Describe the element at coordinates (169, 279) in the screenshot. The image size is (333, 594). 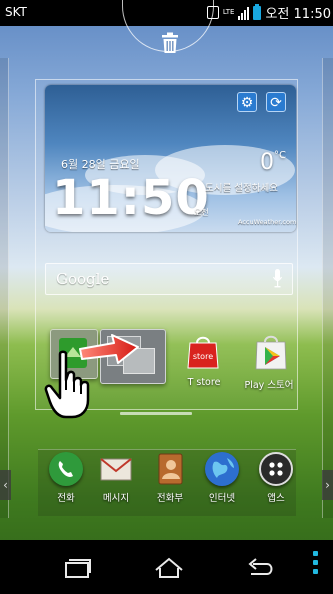
I see `google-search-bar: Google` at that location.